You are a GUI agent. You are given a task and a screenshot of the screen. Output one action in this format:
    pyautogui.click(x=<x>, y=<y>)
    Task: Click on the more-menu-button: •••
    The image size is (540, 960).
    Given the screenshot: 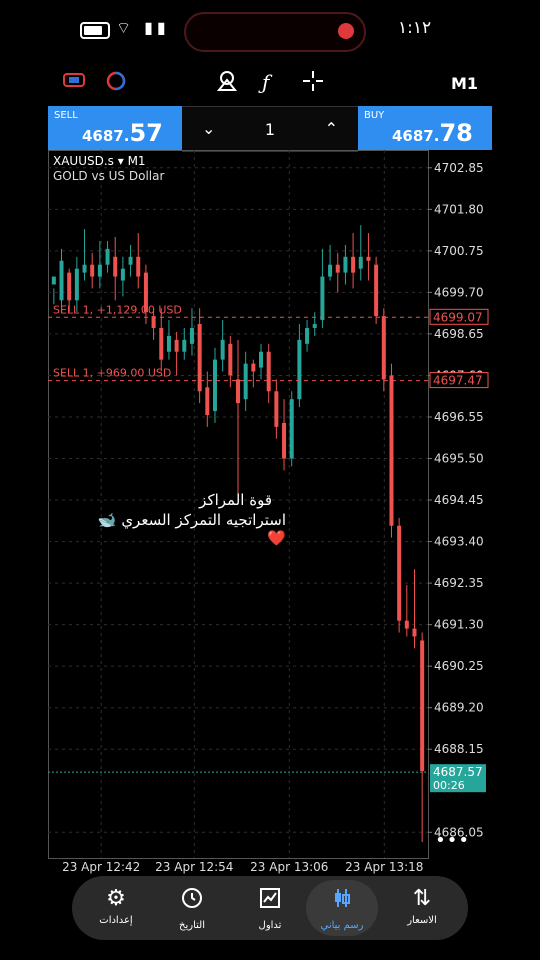 What is the action you would take?
    pyautogui.click(x=452, y=840)
    